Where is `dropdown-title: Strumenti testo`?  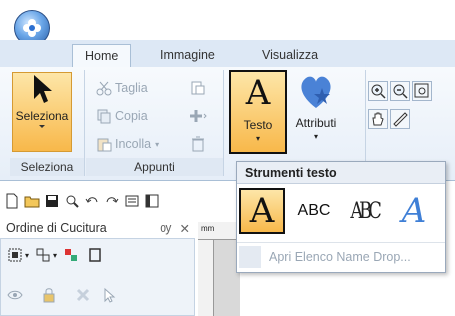
dropdown-title: Strumenti testo is located at coordinates (341, 173).